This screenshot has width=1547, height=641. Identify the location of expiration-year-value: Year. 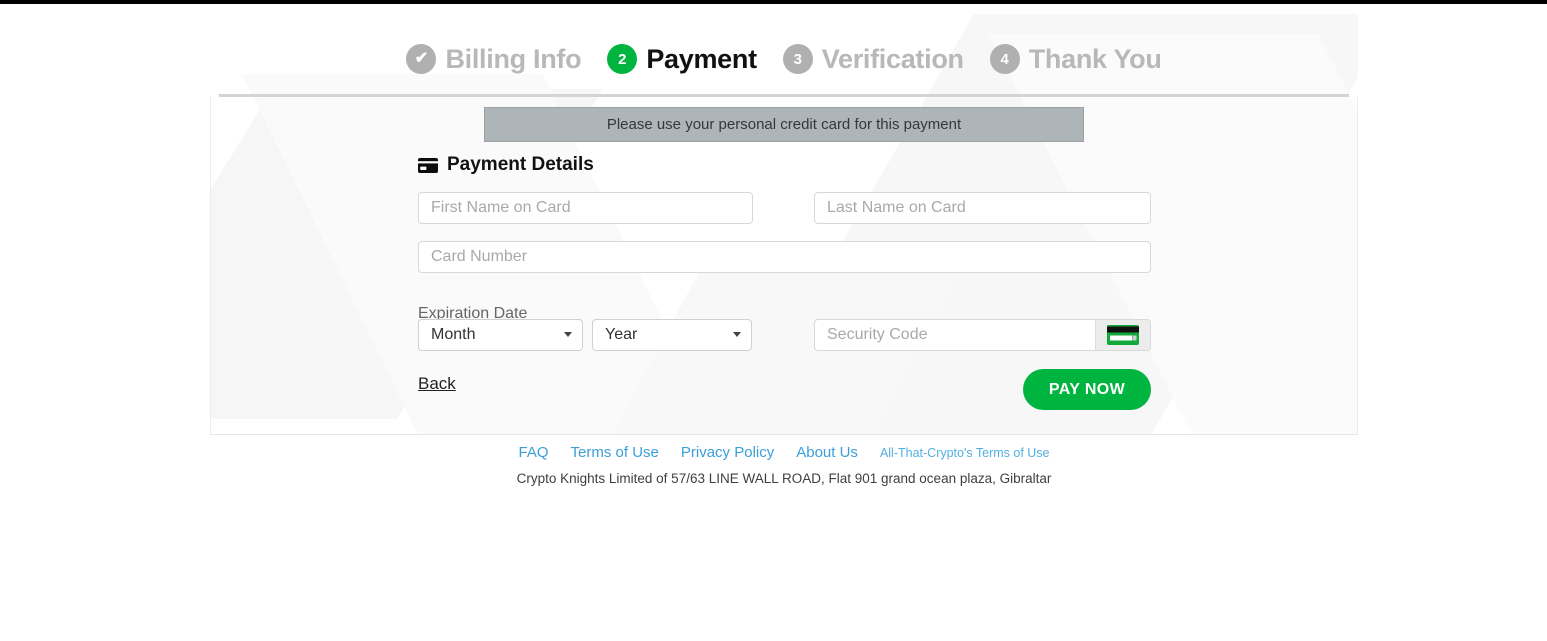
(621, 334).